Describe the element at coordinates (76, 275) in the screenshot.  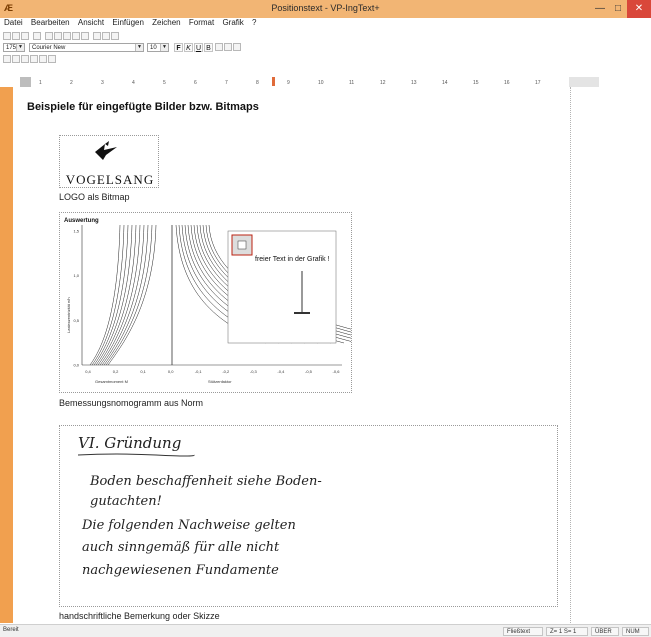
I see `y-tick-label: 1,0` at that location.